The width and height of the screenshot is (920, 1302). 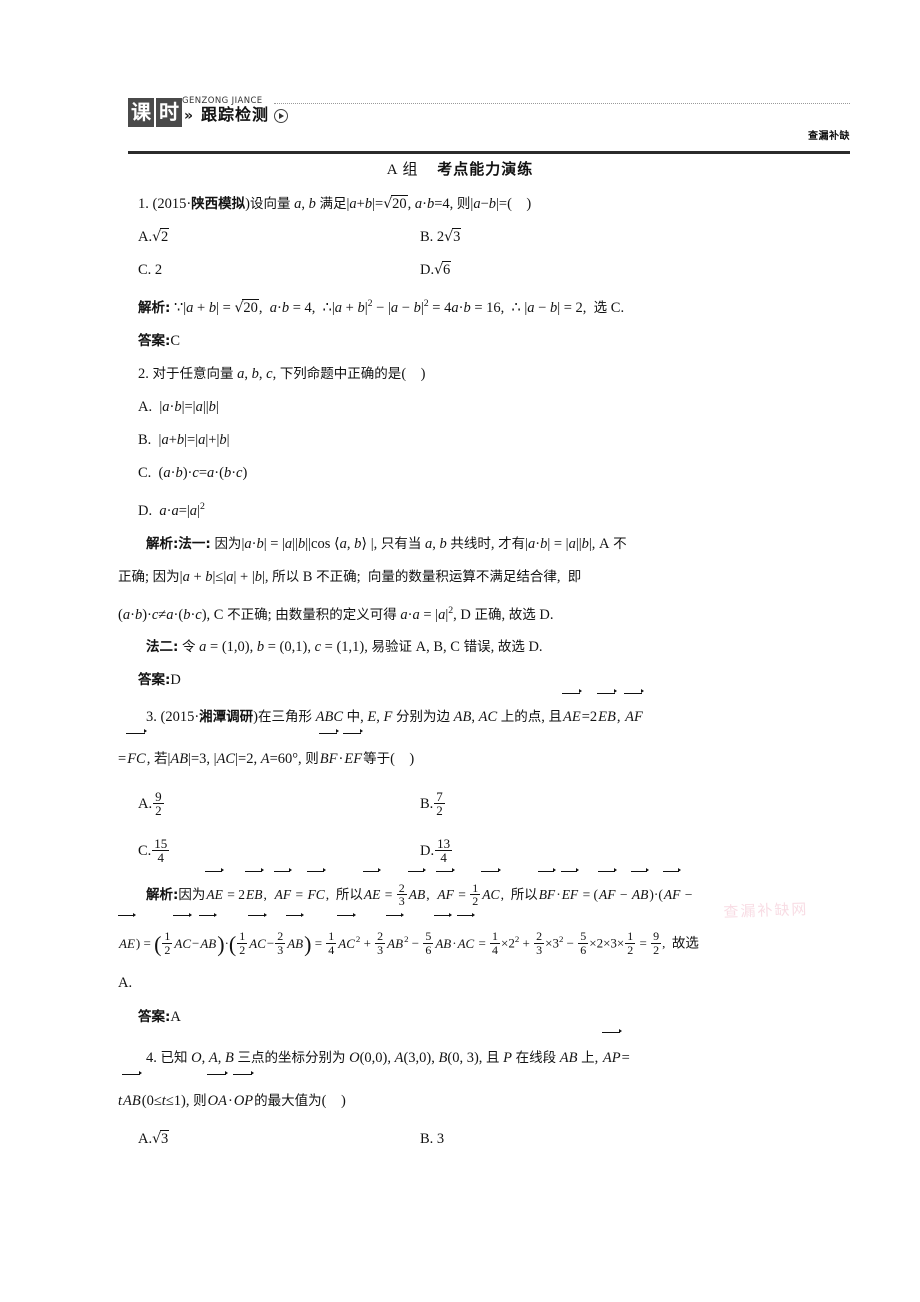 I want to click on question-1-options-row-2: C. 2 D.√6, so click(x=476, y=270).